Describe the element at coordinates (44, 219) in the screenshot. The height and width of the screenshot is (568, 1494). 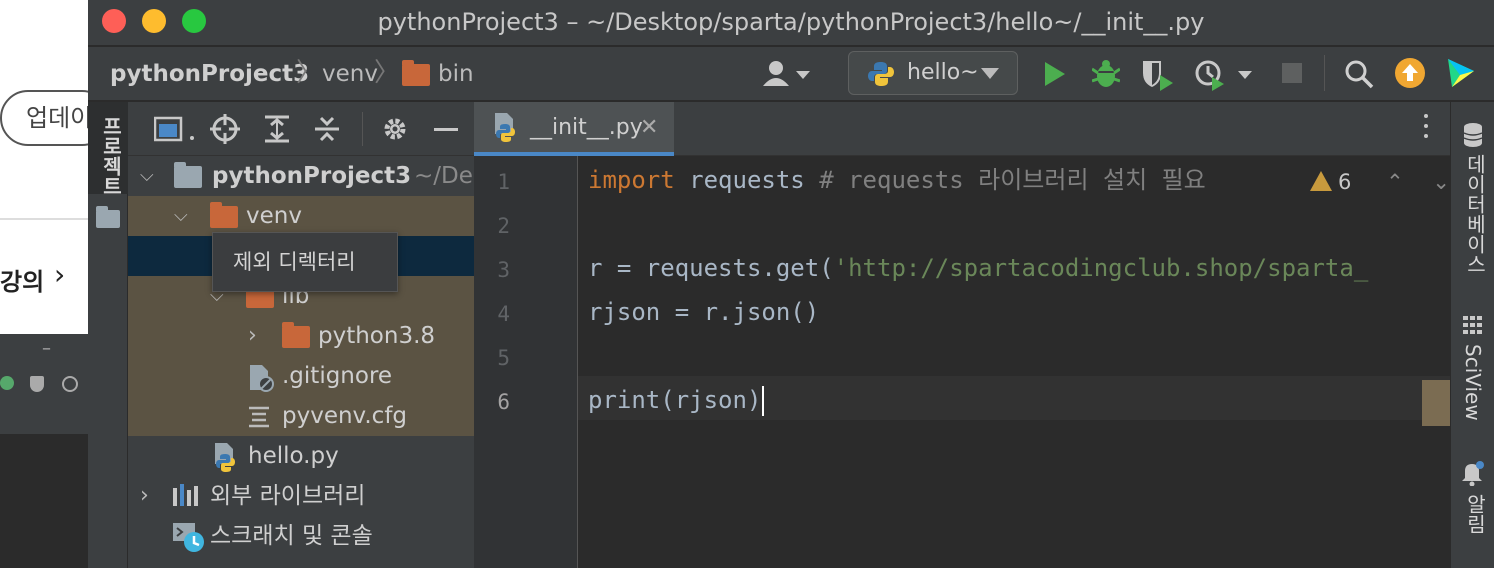
I see `divider` at that location.